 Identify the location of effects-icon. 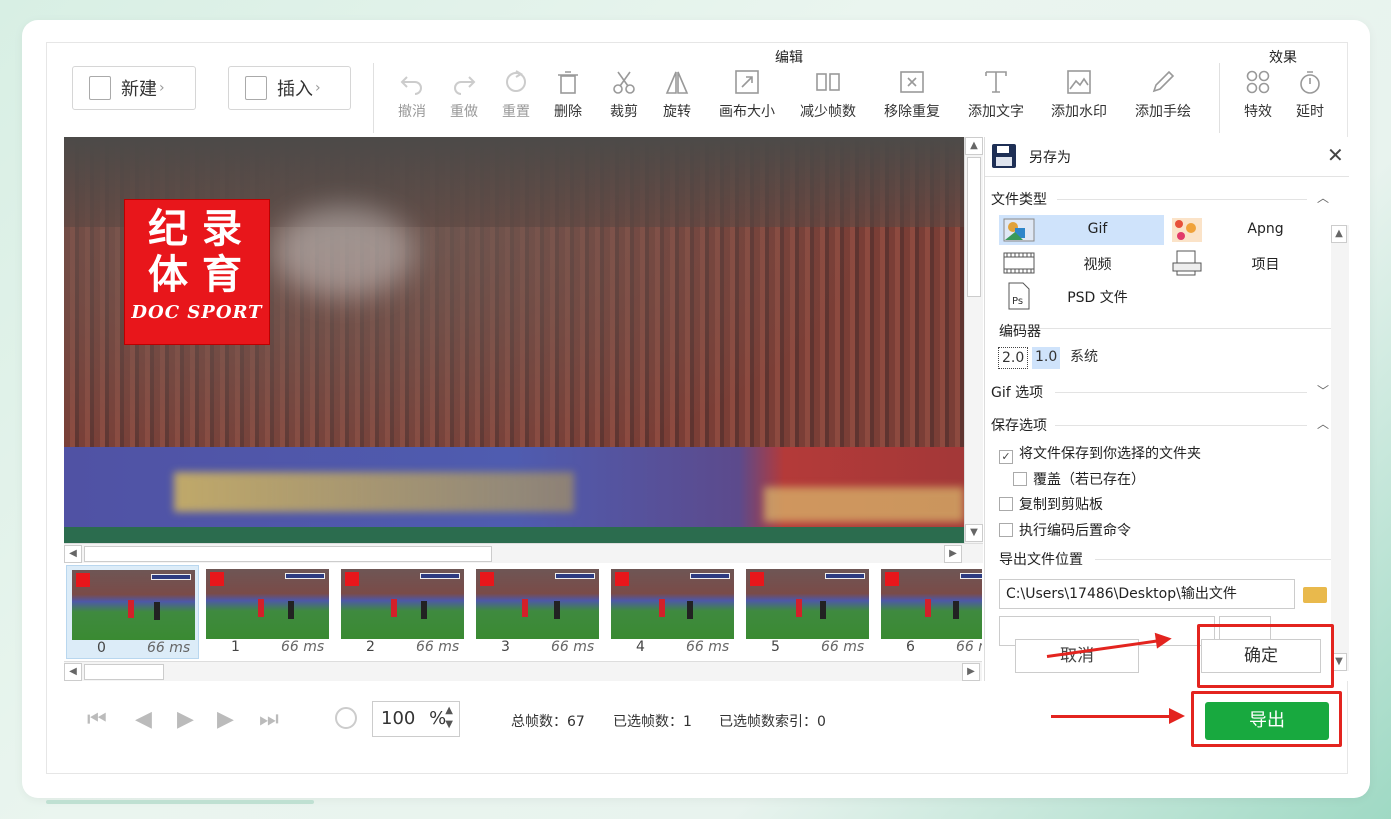
(1258, 82).